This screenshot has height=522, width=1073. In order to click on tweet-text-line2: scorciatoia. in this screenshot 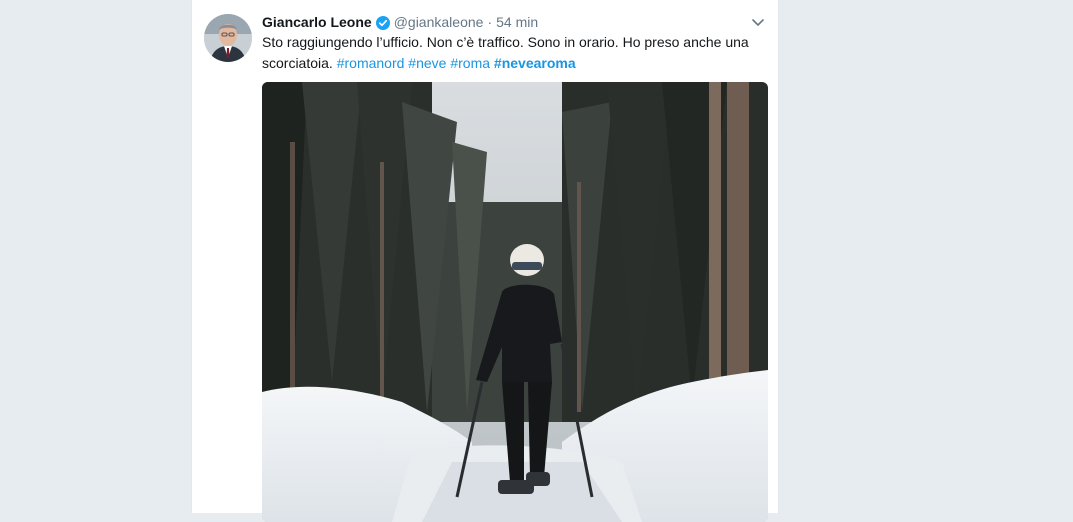, I will do `click(297, 63)`.